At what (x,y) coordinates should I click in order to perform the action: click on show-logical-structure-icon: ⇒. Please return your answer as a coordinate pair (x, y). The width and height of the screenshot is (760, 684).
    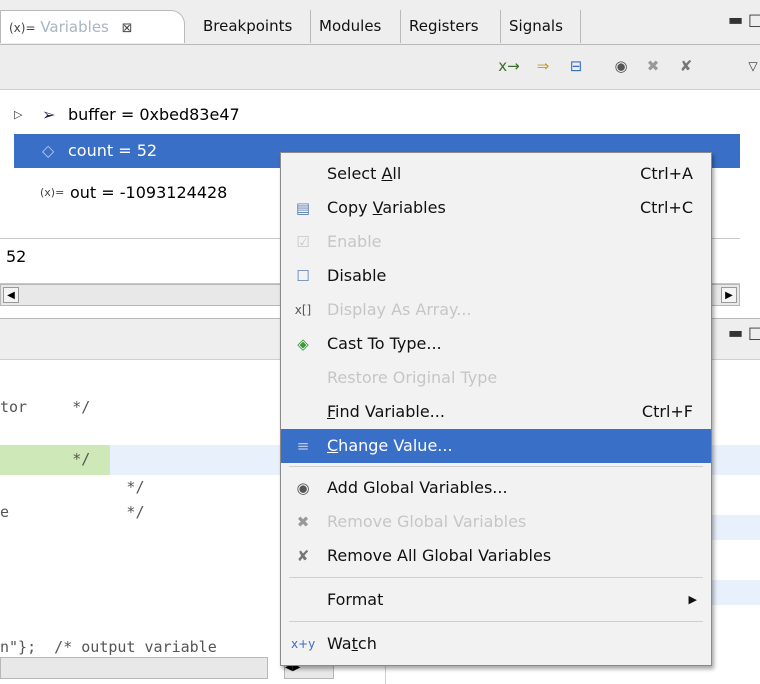
    Looking at the image, I should click on (543, 66).